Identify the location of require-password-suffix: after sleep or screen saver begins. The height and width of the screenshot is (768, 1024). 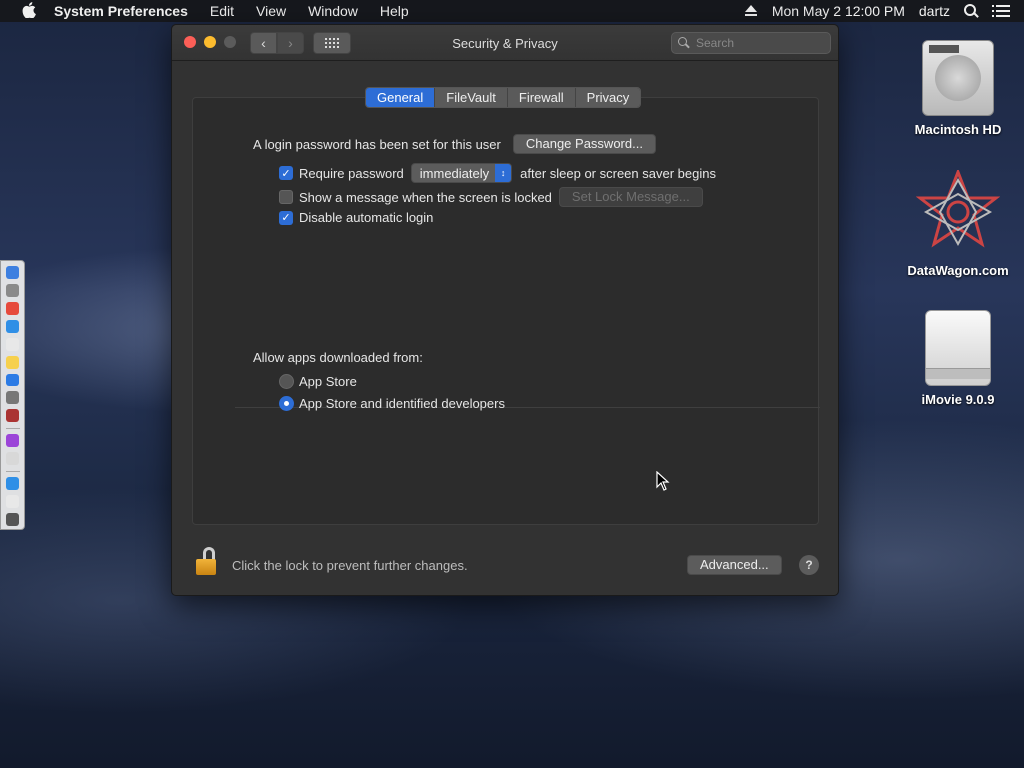
(618, 173).